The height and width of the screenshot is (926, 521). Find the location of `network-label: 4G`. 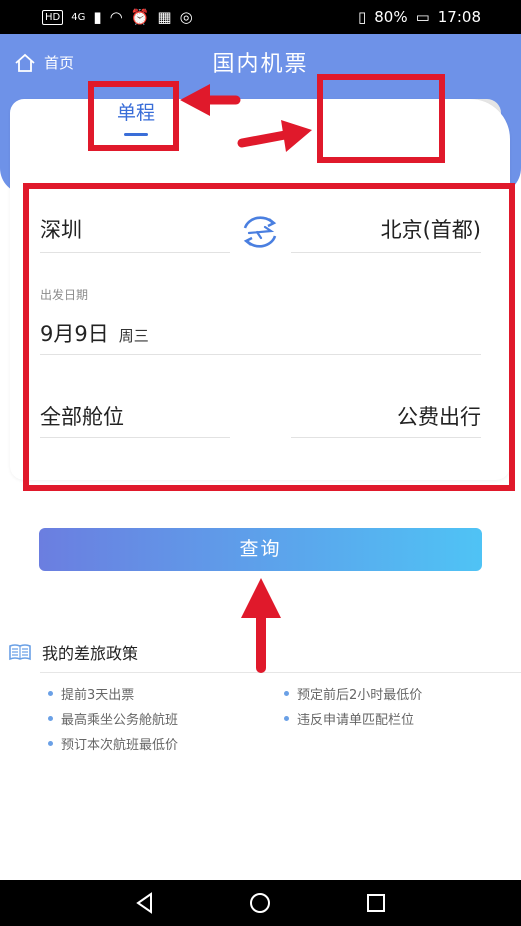

network-label: 4G is located at coordinates (78, 17).